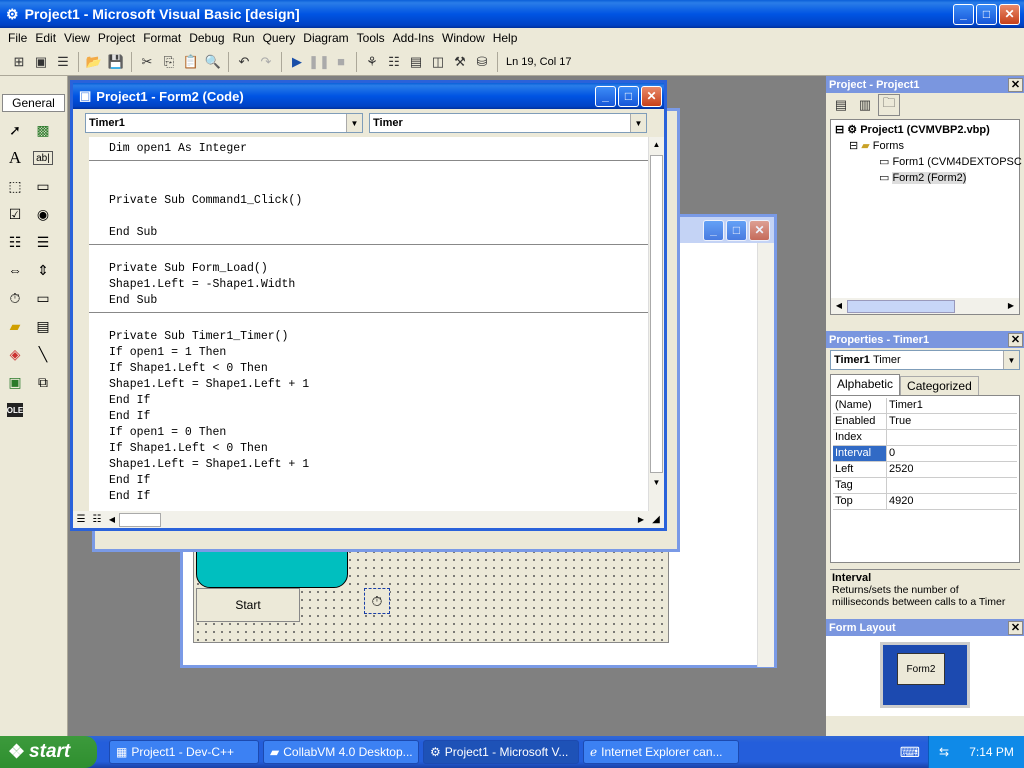  Describe the element at coordinates (63, 62) in the screenshot. I see `menu-editor-icon: ☰` at that location.